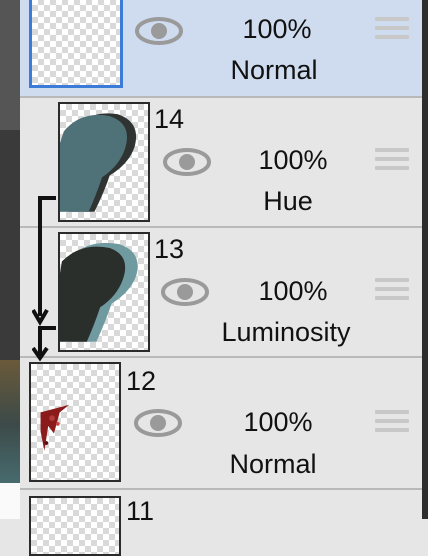 This screenshot has width=428, height=556. I want to click on layer-number: 11, so click(140, 511).